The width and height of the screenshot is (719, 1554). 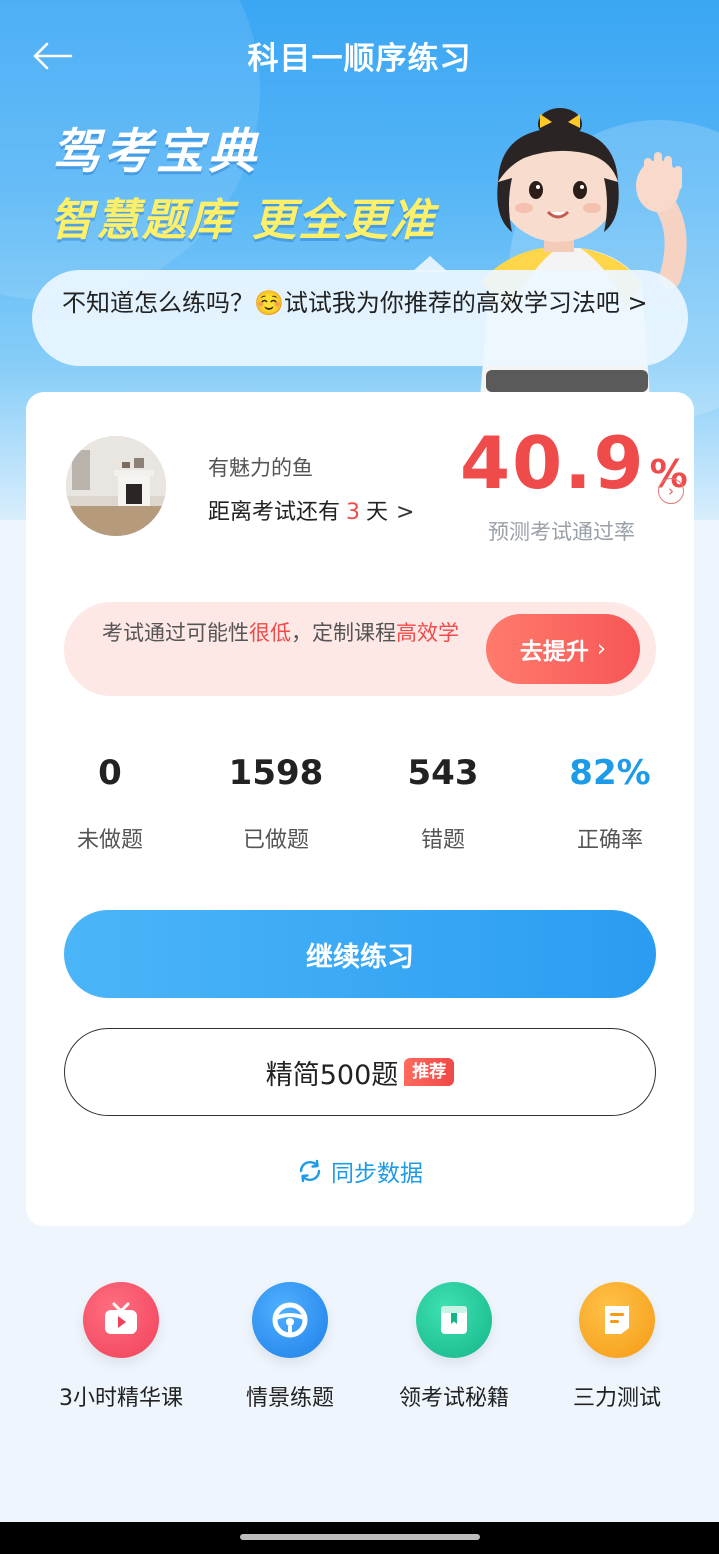 What do you see at coordinates (601, 649) in the screenshot?
I see `chevron-right-icon: ›` at bounding box center [601, 649].